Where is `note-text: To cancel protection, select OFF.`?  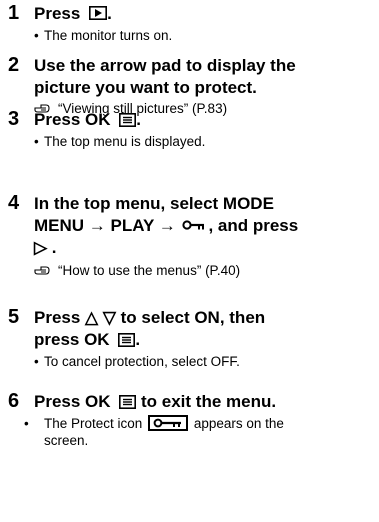
note-text: To cancel protection, select OFF. is located at coordinates (142, 361).